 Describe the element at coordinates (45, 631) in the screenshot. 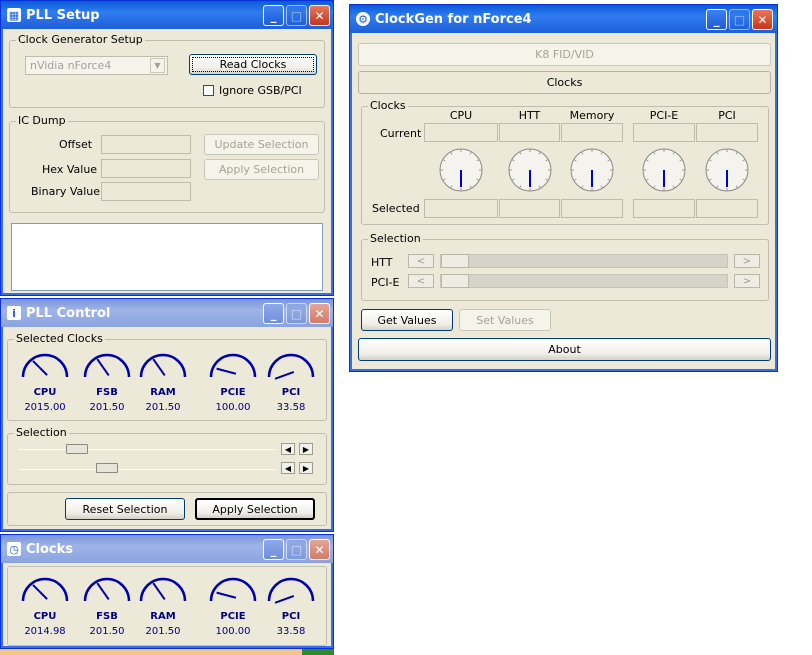

I see `gauge-value: 2014.98` at that location.